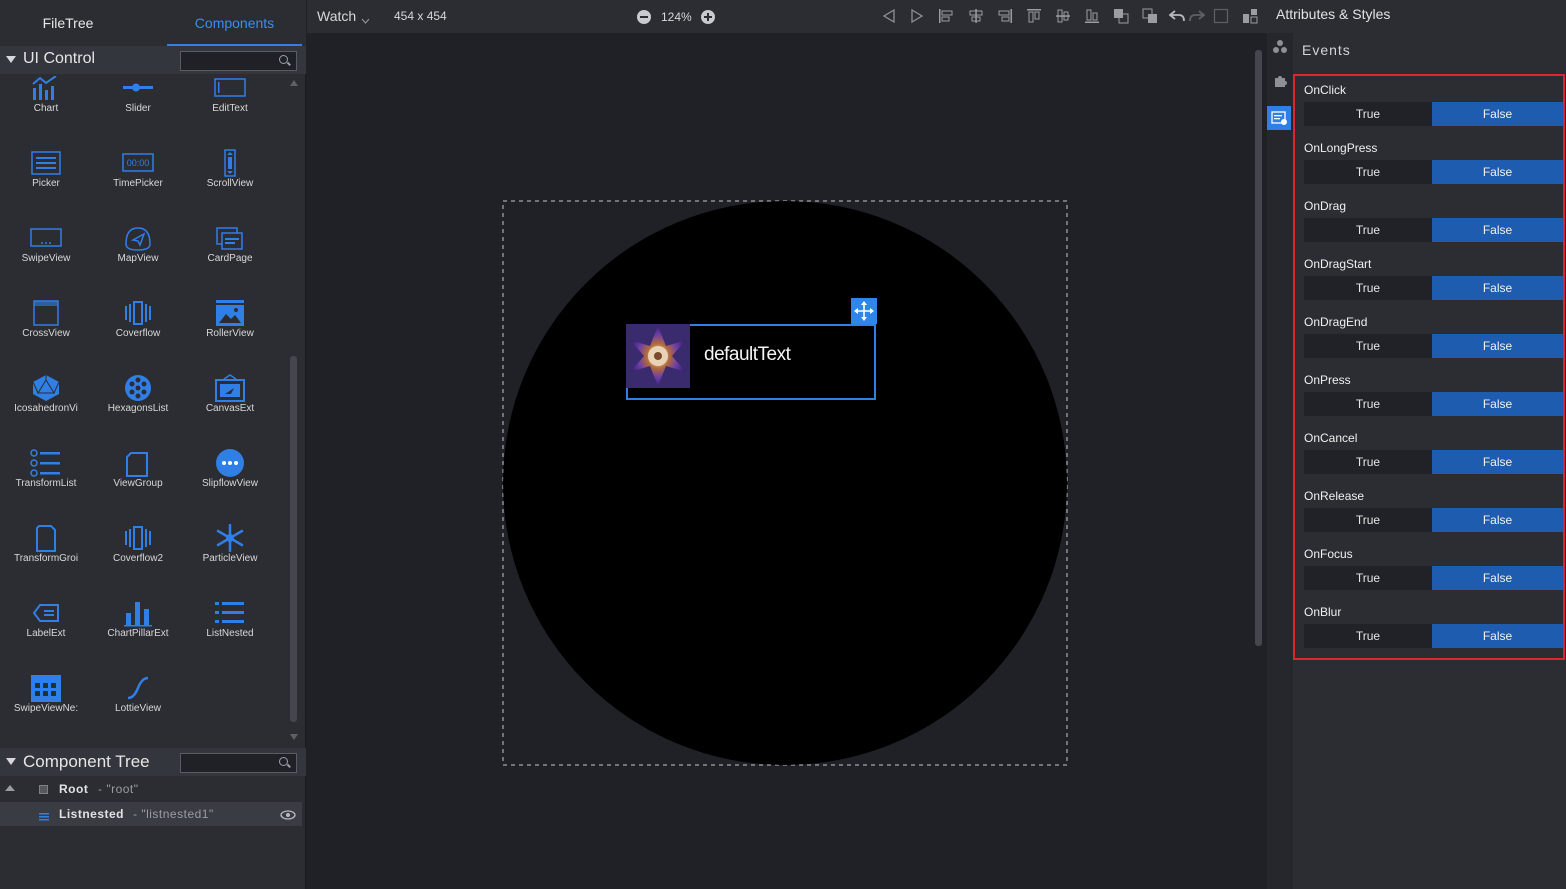  I want to click on tab-filetree: FileTree, so click(68, 23).